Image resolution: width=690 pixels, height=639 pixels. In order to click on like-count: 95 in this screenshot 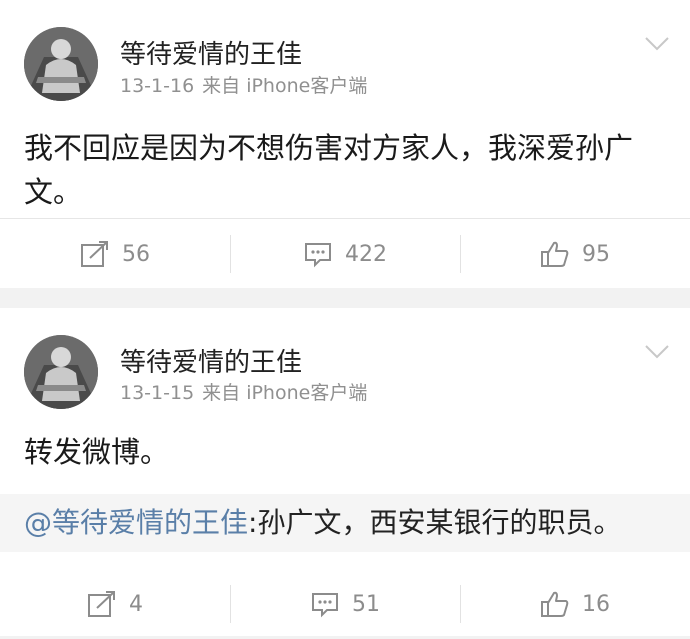, I will do `click(596, 254)`.